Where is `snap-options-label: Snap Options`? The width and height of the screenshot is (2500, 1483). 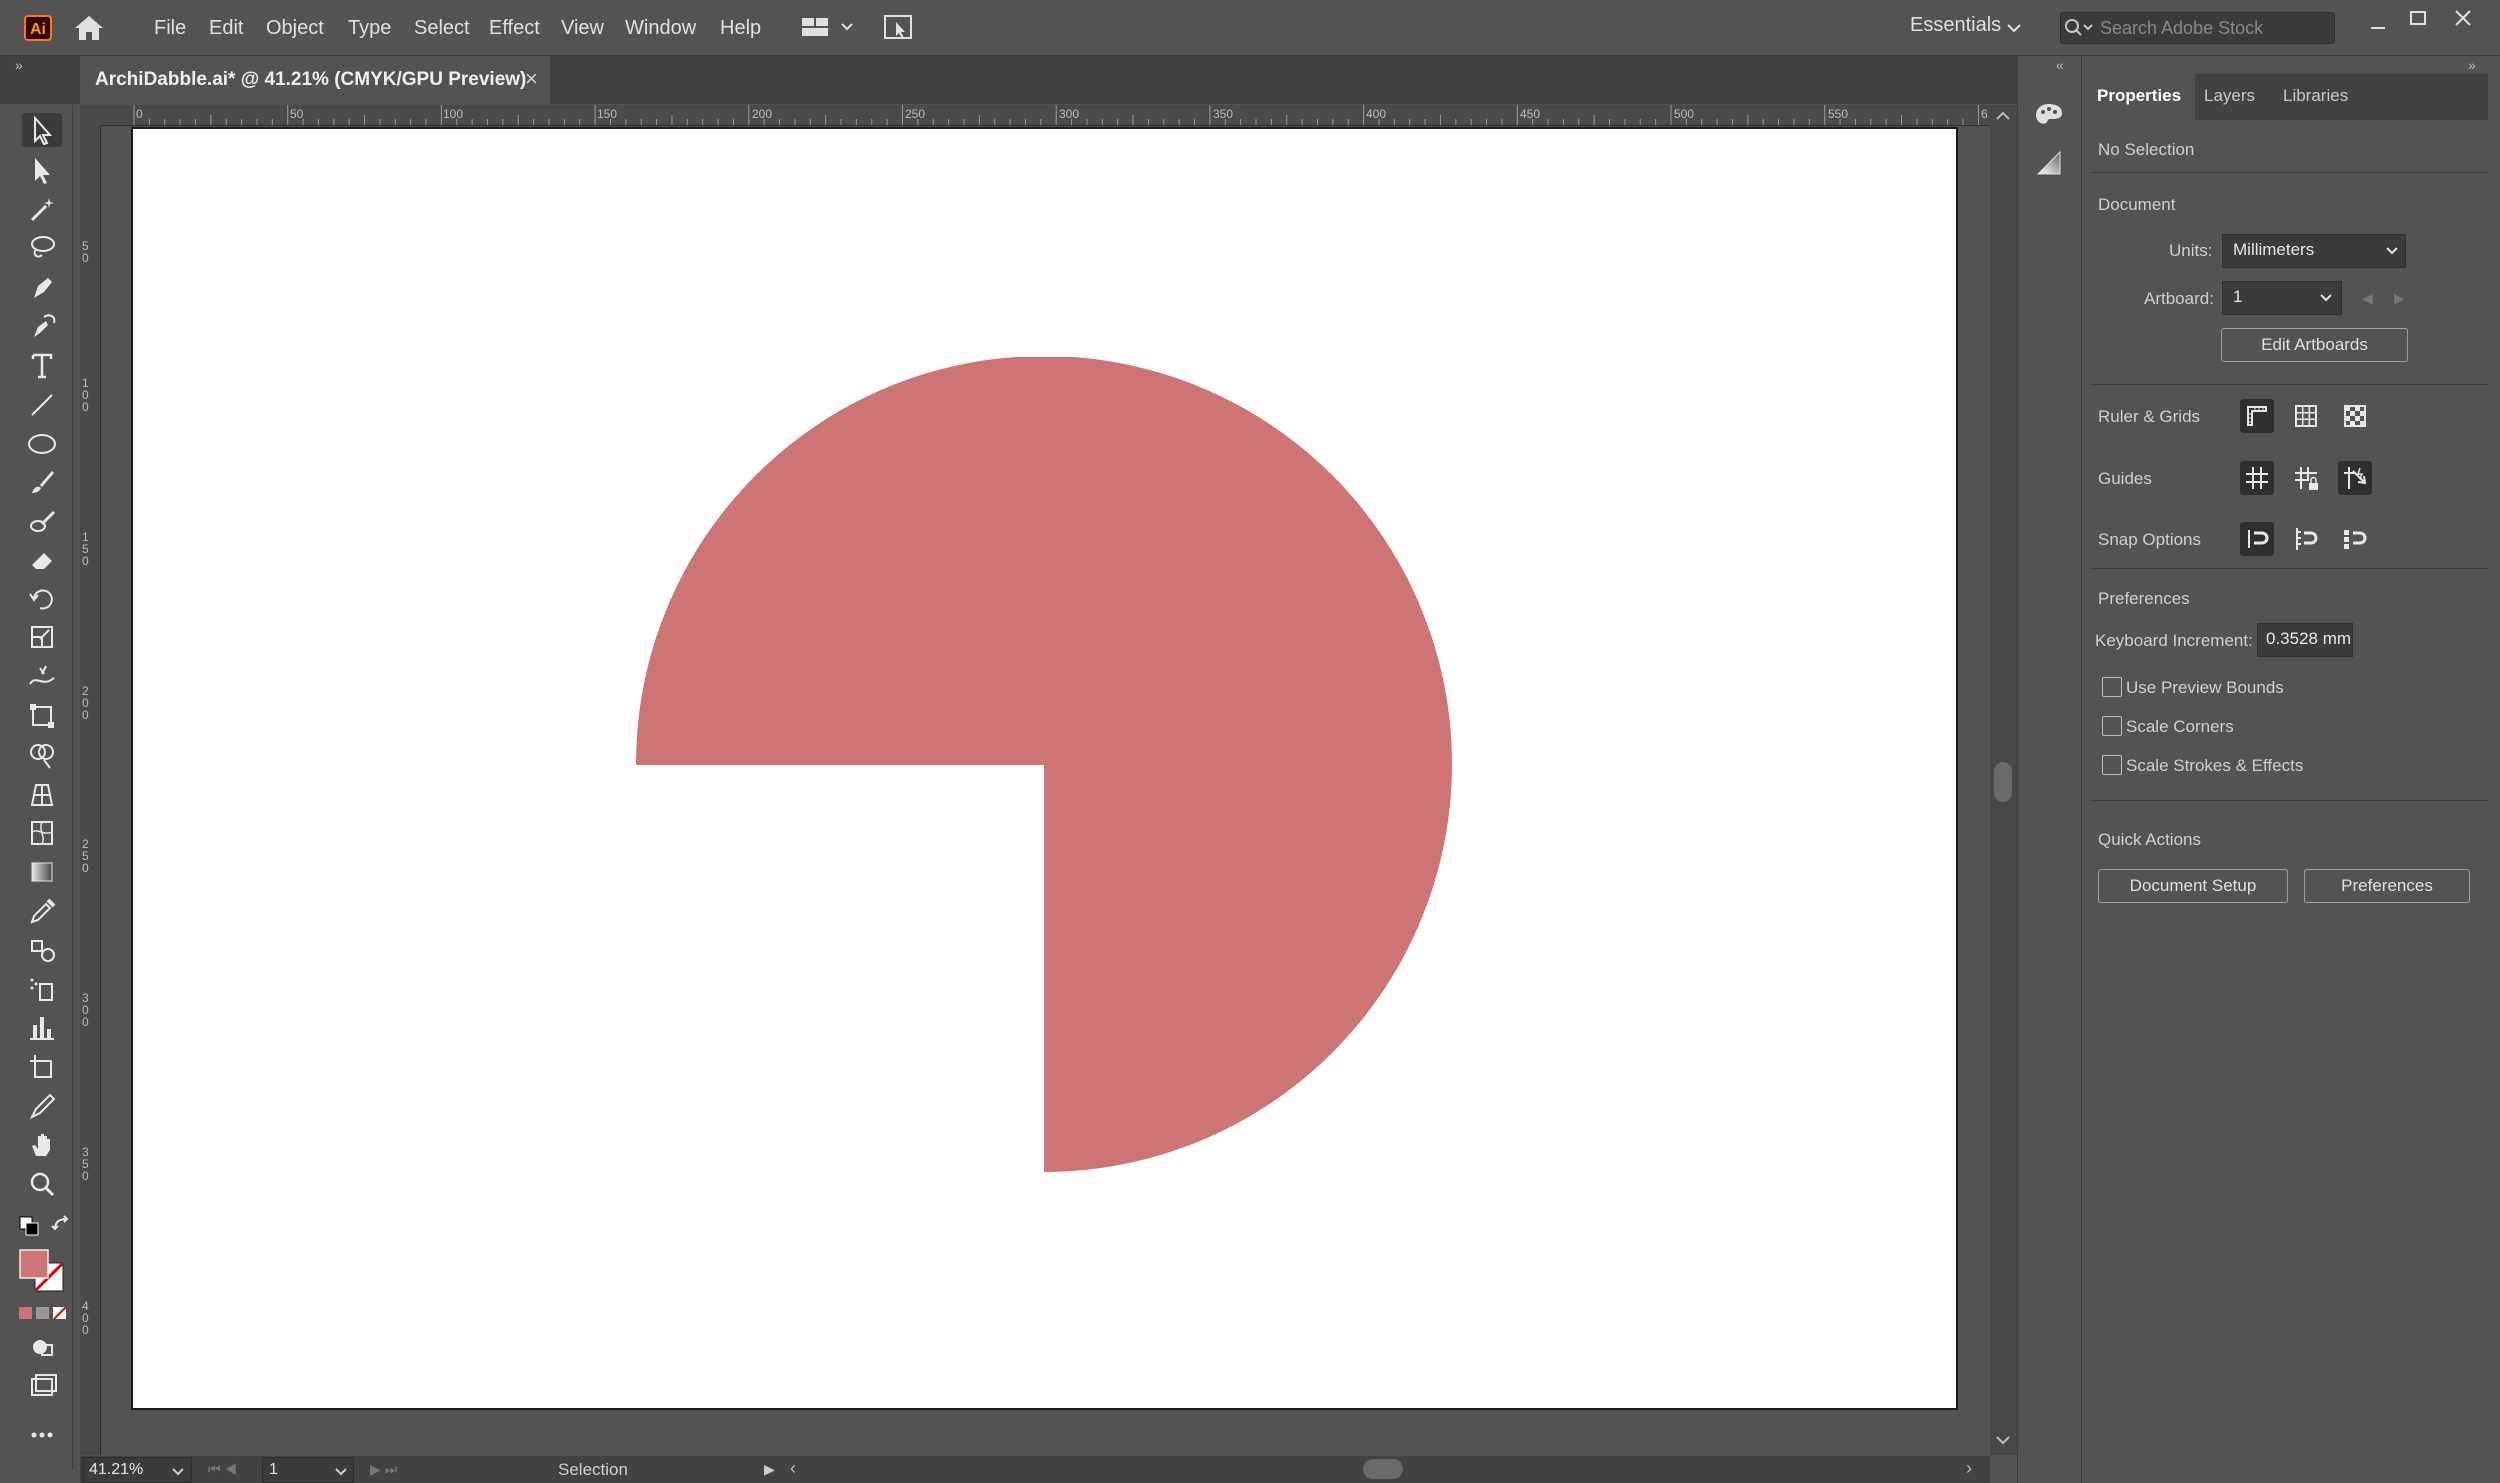 snap-options-label: Snap Options is located at coordinates (2150, 539).